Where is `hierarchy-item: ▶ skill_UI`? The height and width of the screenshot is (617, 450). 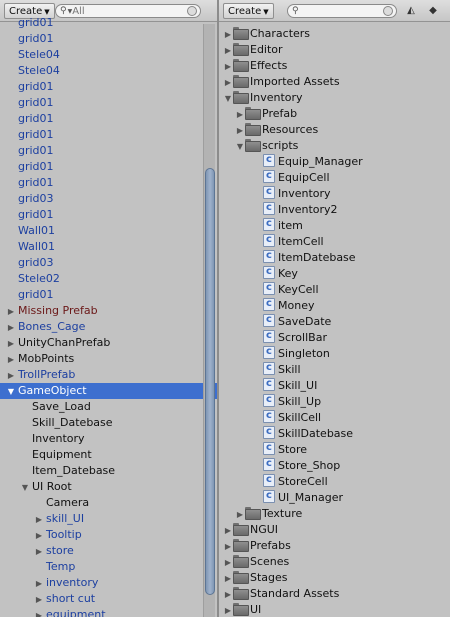 hierarchy-item: ▶ skill_UI is located at coordinates (108, 519).